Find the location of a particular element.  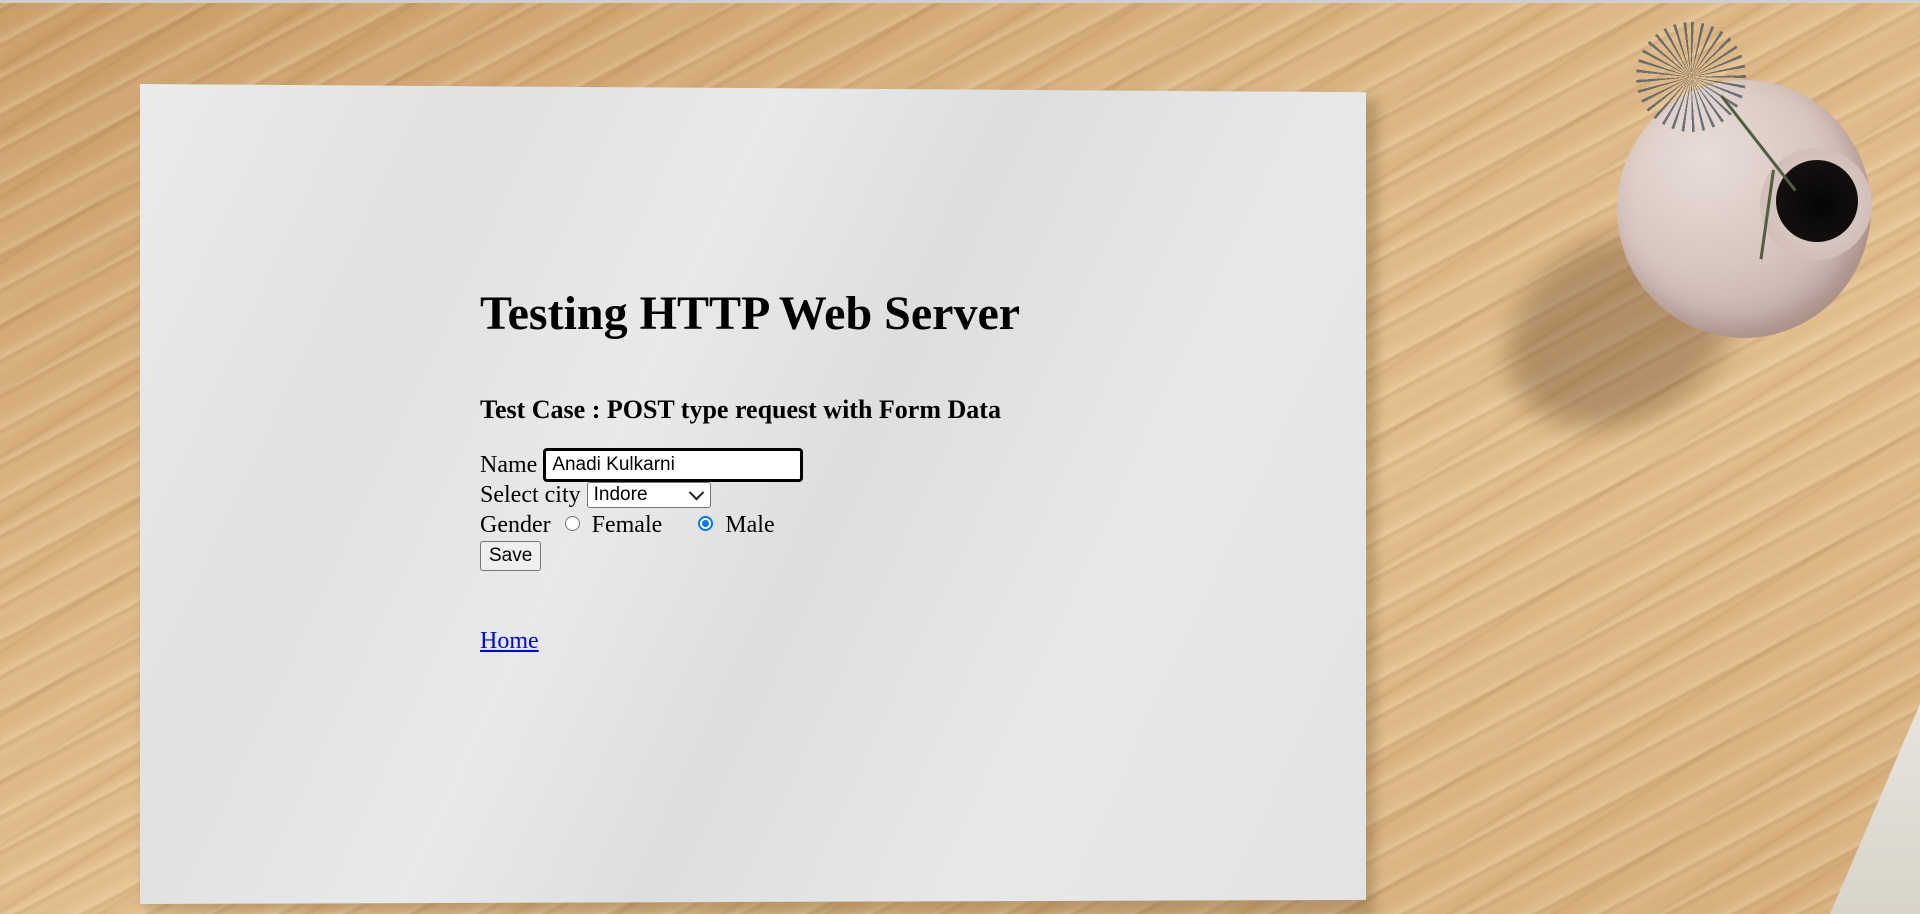

save-button: Save is located at coordinates (511, 556).